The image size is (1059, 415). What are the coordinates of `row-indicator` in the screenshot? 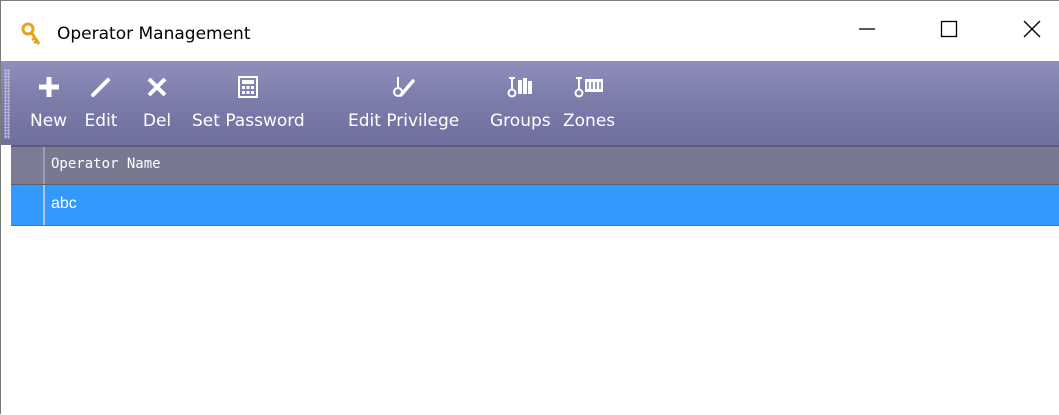 It's located at (28, 205).